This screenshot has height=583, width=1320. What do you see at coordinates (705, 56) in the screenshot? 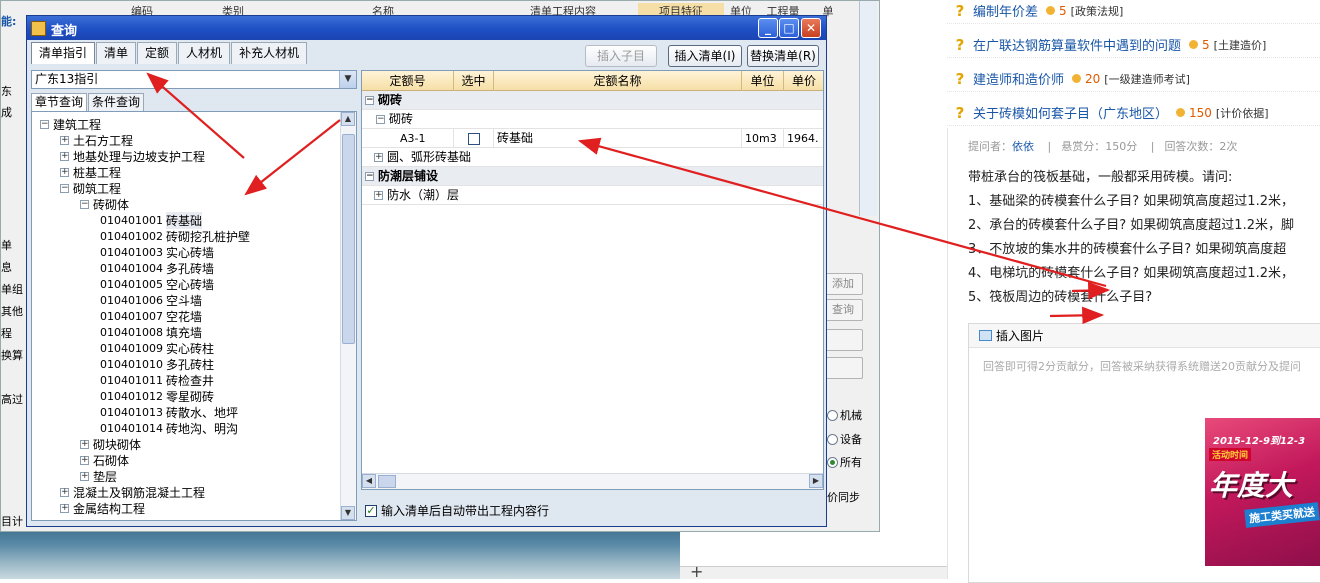
I see `insert-list-button: 插入清单(I)` at bounding box center [705, 56].